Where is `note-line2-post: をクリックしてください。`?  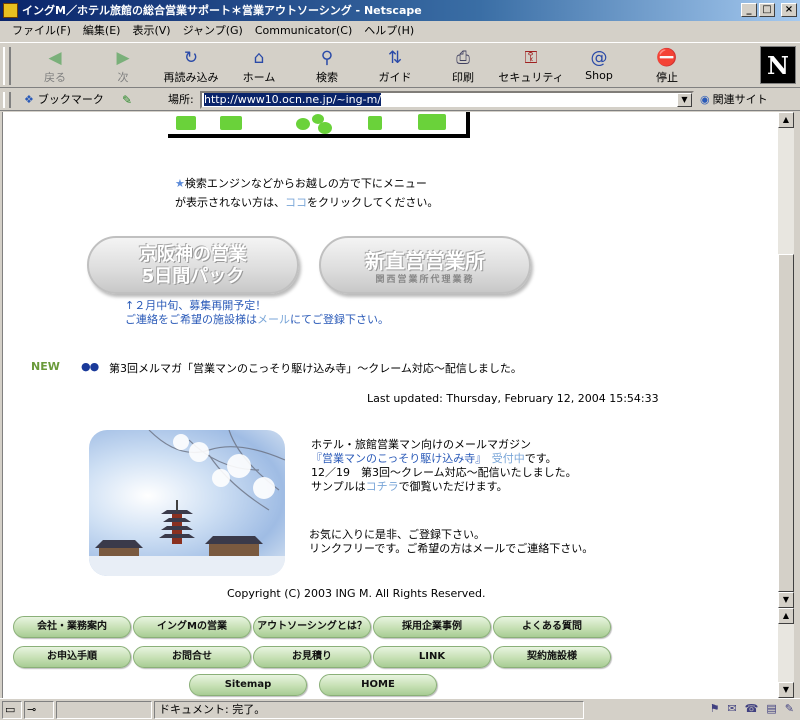
note-line2-post: をクリックしてください。 is located at coordinates (373, 202).